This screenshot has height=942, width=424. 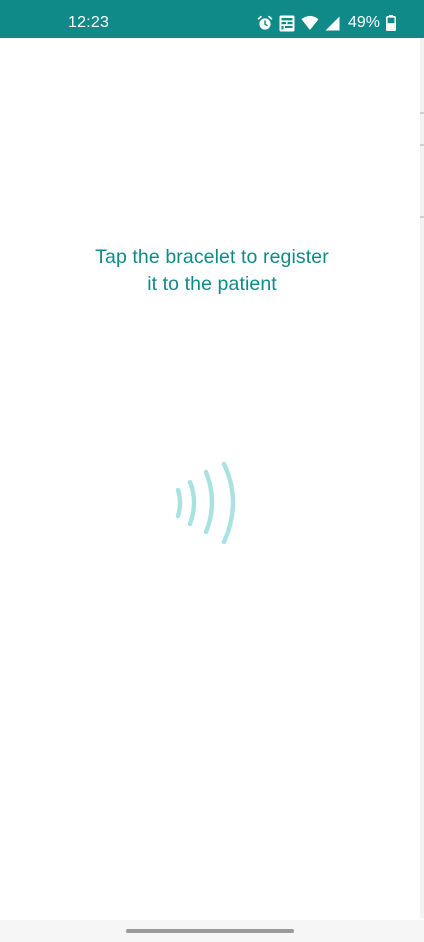 What do you see at coordinates (212, 19) in the screenshot?
I see `status-bar: 12:23 49%` at bounding box center [212, 19].